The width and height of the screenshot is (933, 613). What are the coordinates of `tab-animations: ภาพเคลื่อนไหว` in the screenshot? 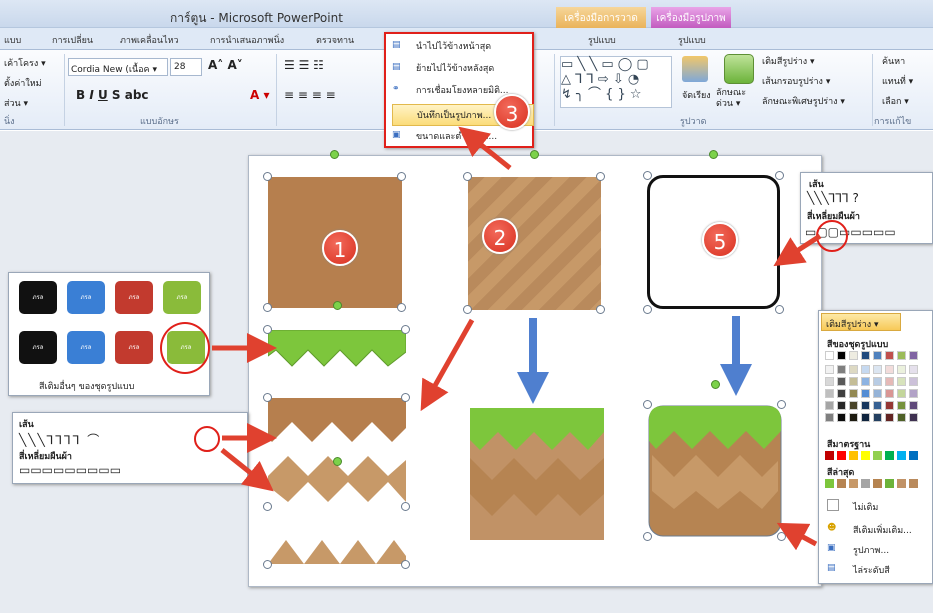 It's located at (149, 40).